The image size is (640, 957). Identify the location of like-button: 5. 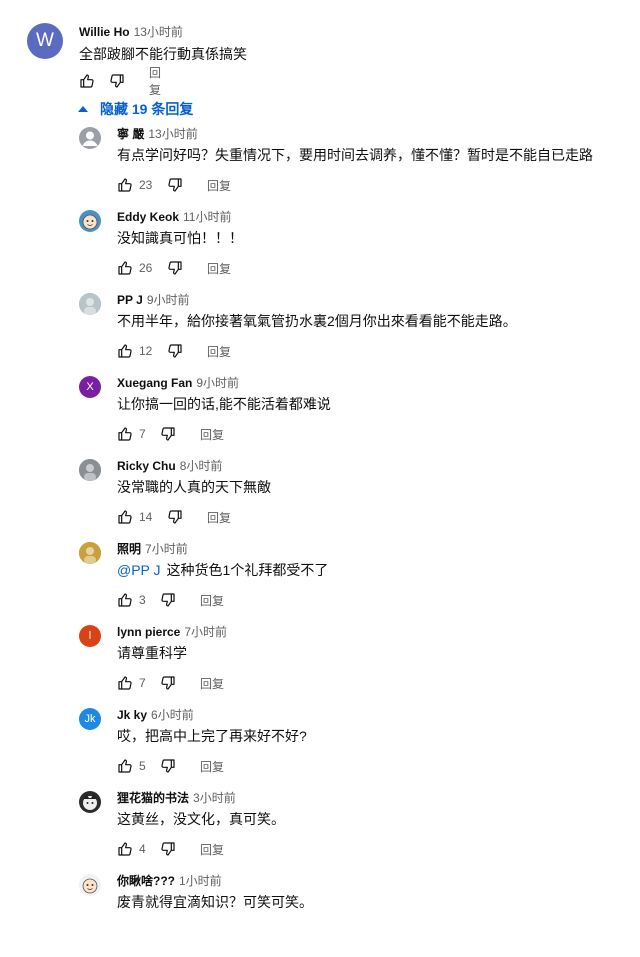
(131, 766).